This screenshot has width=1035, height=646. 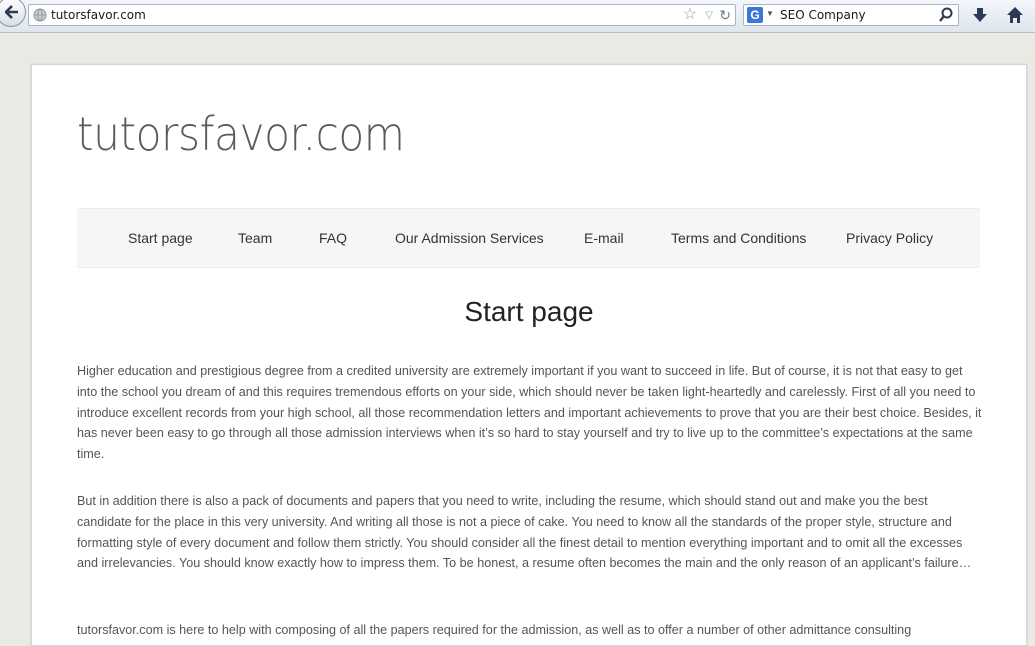 What do you see at coordinates (690, 15) in the screenshot?
I see `bookmark-star-icon: ☆` at bounding box center [690, 15].